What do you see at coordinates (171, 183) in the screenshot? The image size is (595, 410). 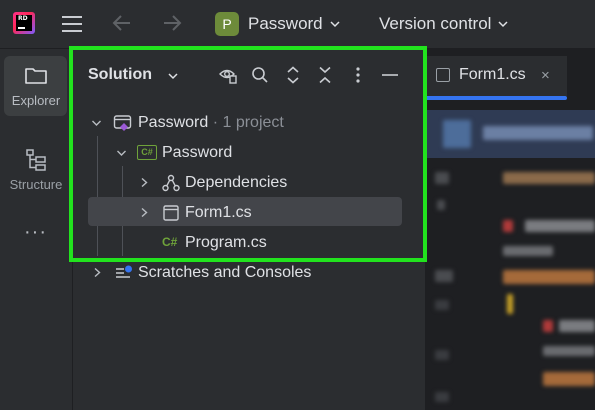 I see `dependencies-icon` at bounding box center [171, 183].